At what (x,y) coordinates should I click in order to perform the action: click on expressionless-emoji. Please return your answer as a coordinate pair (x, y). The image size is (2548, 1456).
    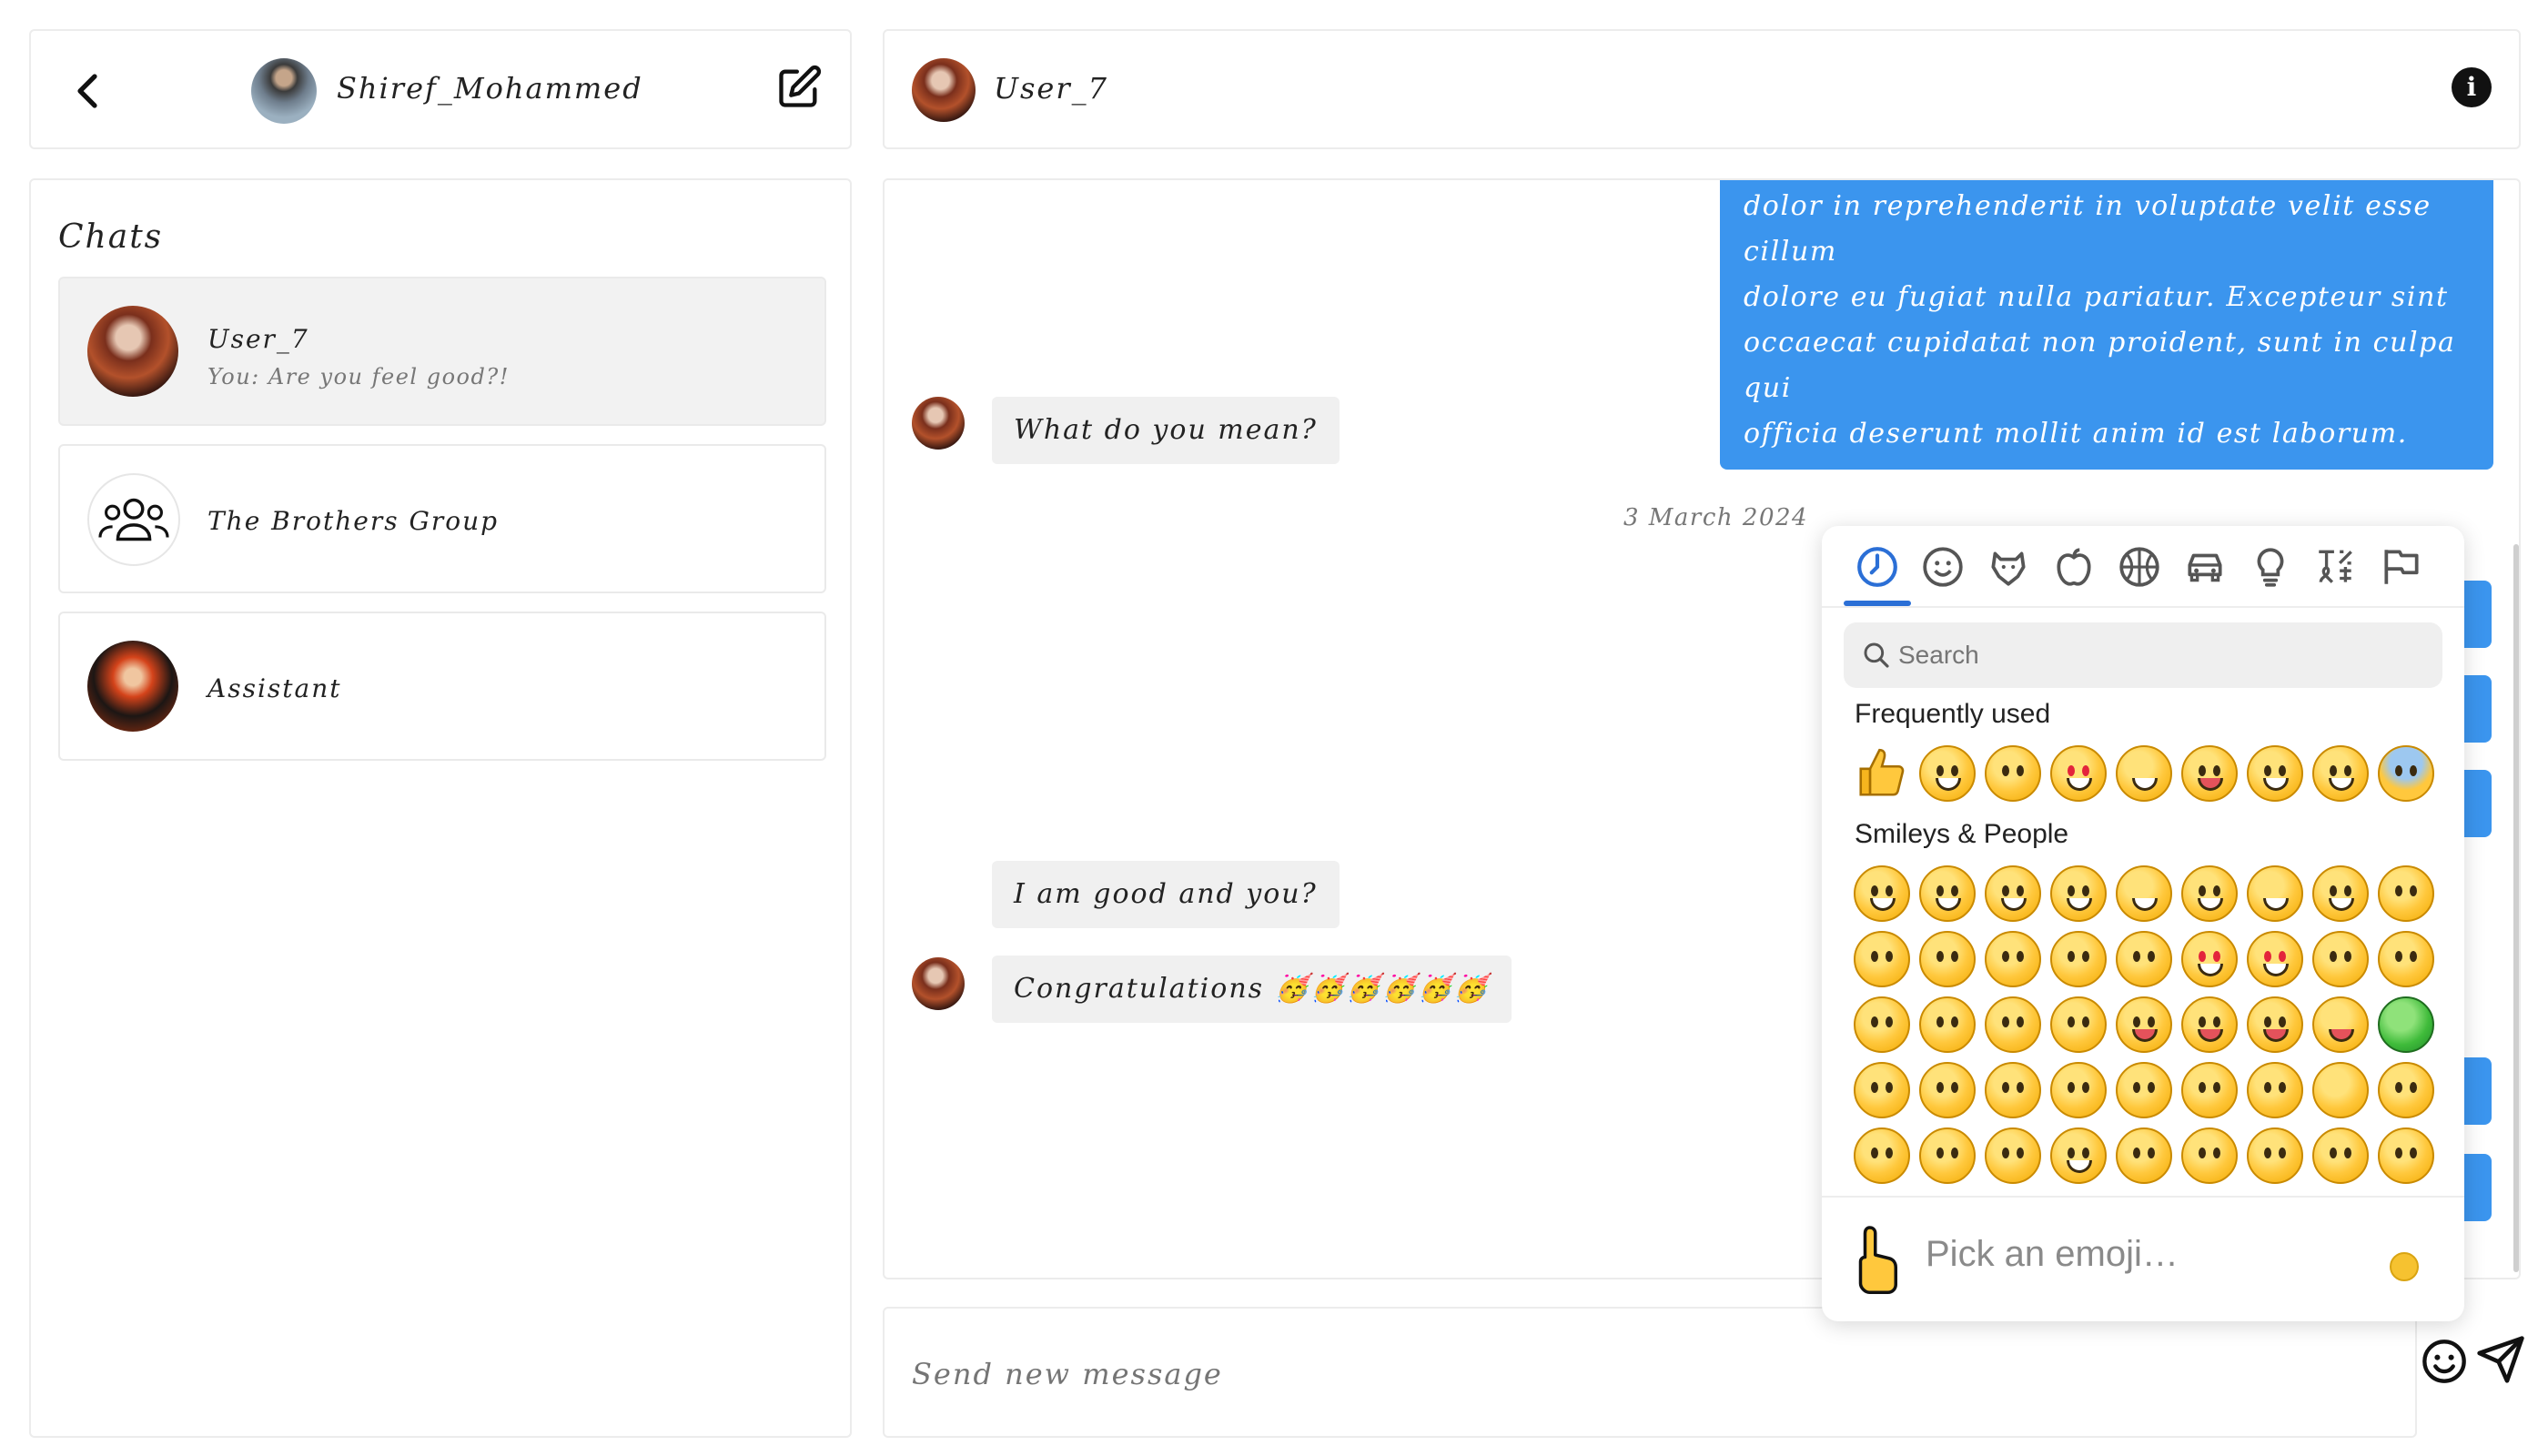
    Looking at the image, I should click on (2341, 1090).